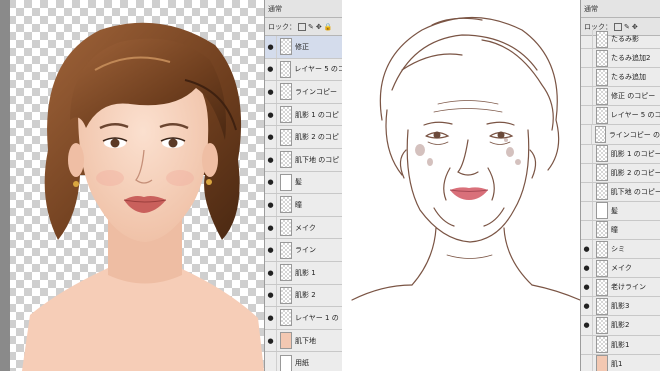 The width and height of the screenshot is (660, 371). I want to click on layer-name: 髪, so click(614, 210).